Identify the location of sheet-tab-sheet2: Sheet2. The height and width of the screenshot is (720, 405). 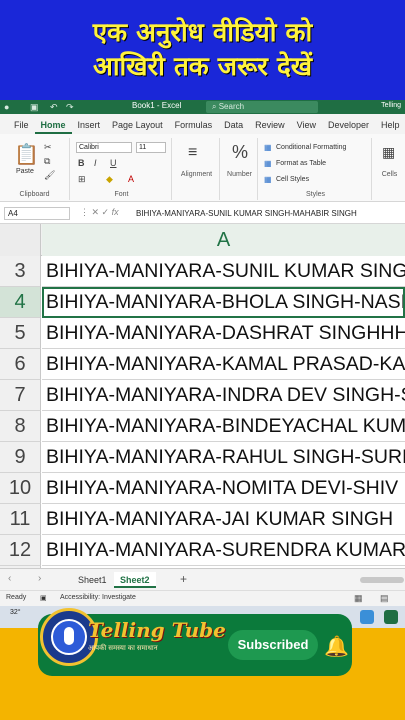
(135, 580).